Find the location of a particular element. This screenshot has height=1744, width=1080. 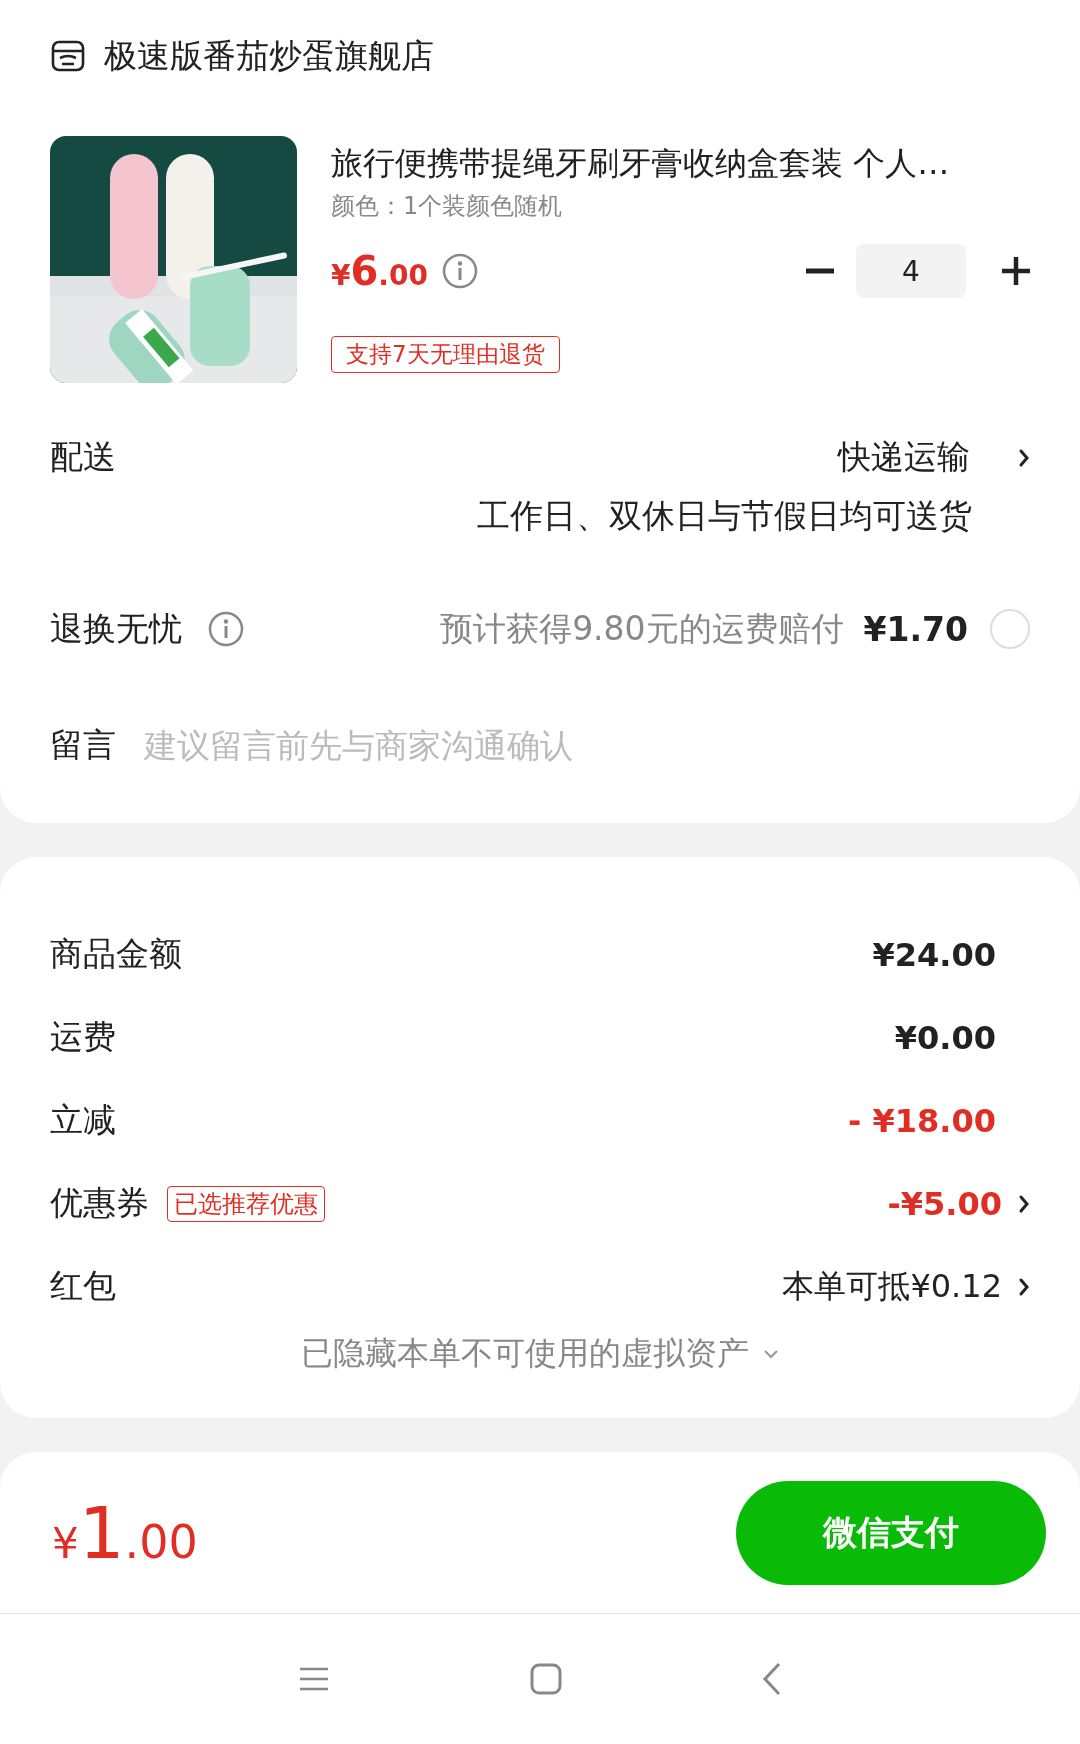

home-icon is located at coordinates (546, 1679).